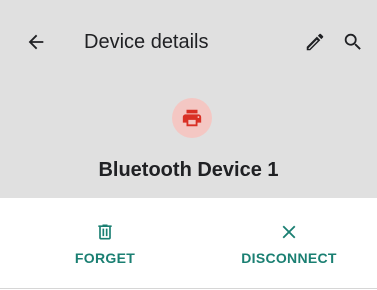  I want to click on disconnect-button: DISCONNECT, so click(289, 243).